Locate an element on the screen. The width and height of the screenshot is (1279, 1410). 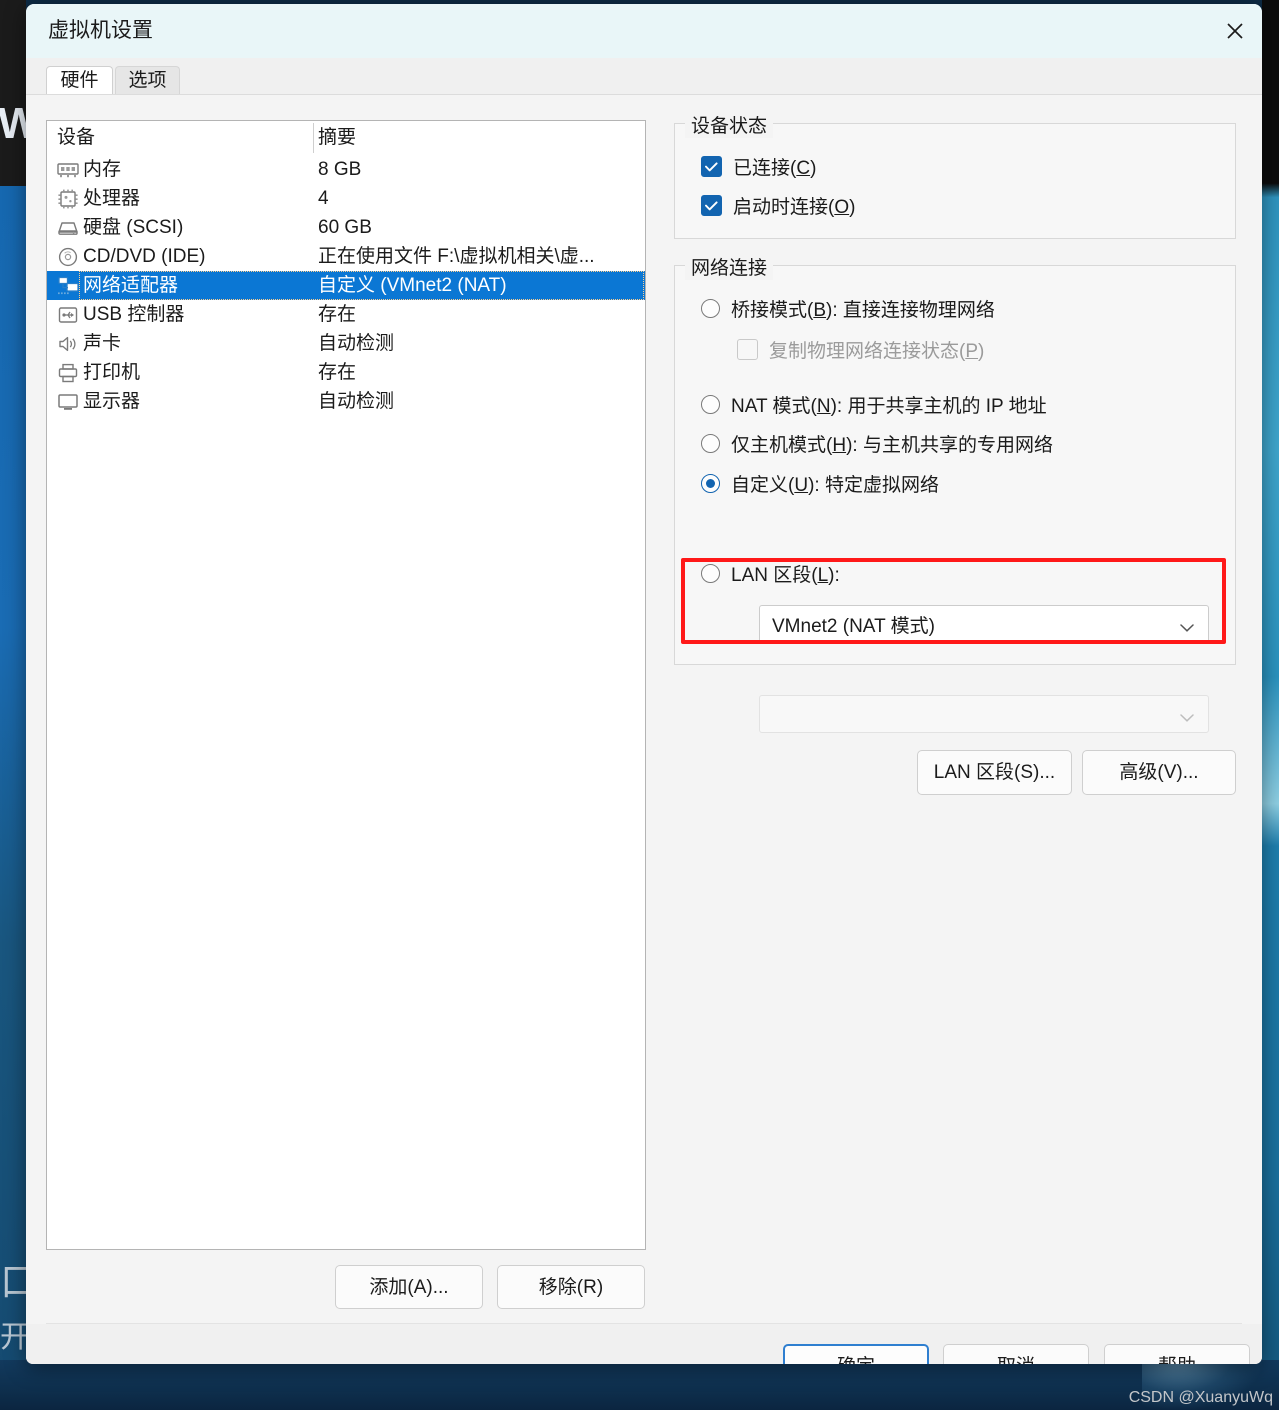
ok-button: 确定 is located at coordinates (856, 1354).